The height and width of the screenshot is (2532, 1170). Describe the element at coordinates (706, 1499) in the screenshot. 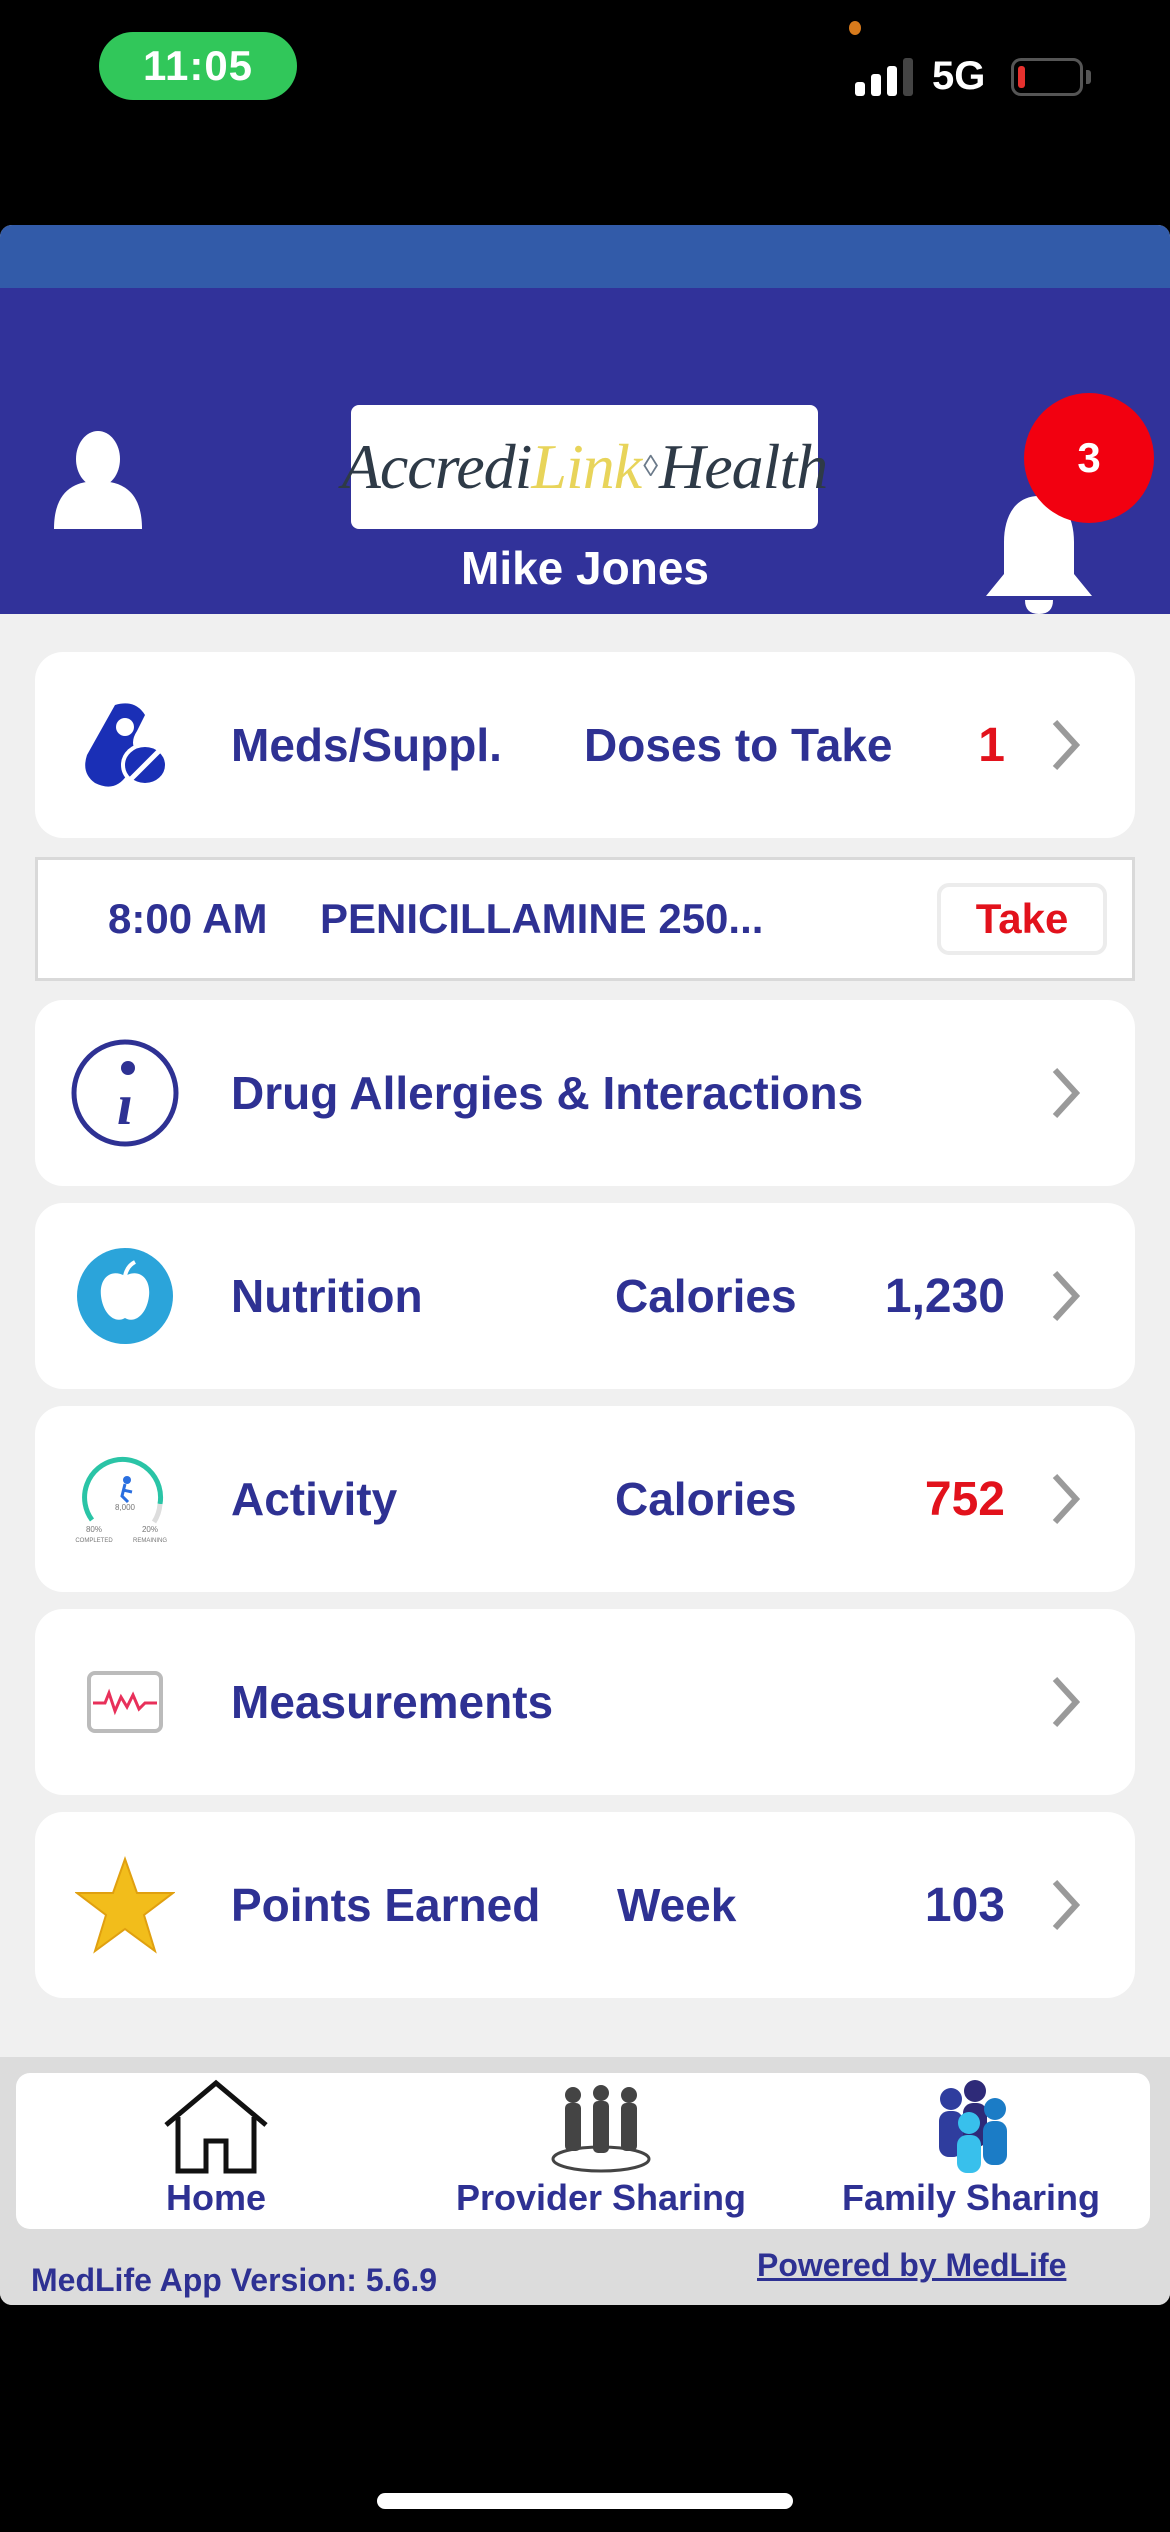

I see `activity-calories-label: Calories` at that location.